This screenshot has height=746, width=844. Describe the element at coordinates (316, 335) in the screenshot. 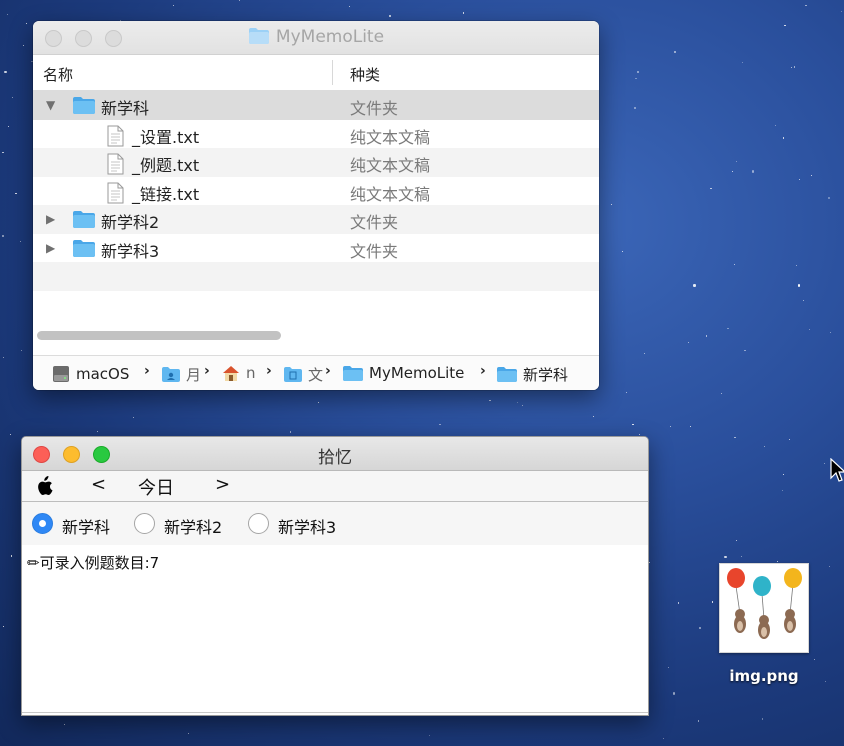

I see `horizontal-scrollbar` at that location.